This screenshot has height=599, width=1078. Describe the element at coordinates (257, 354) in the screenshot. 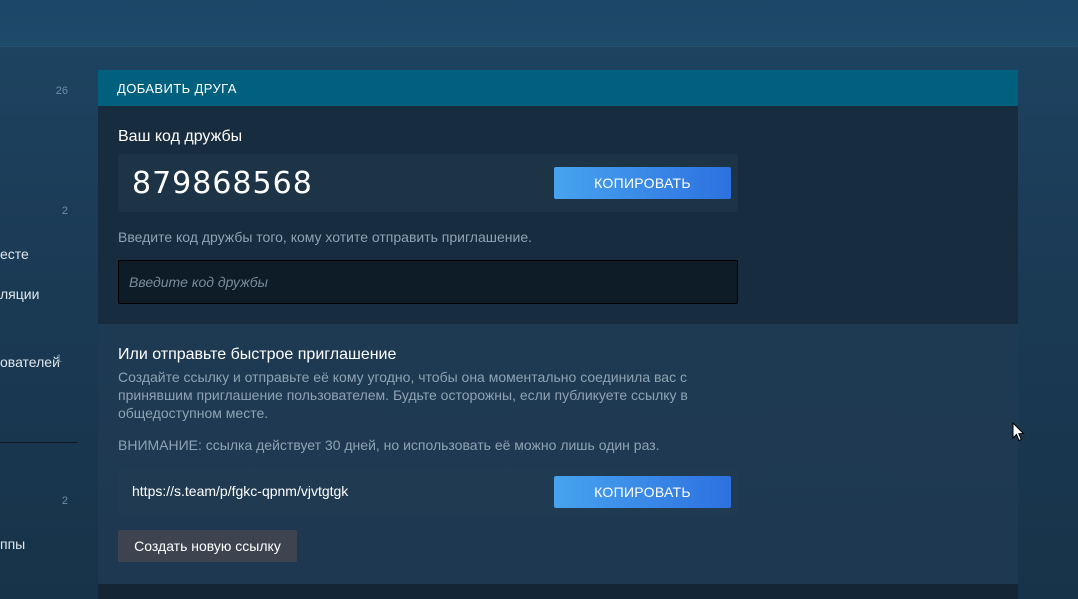

I see `quick-invite-title: Или отправьте быстрое приглашение` at that location.